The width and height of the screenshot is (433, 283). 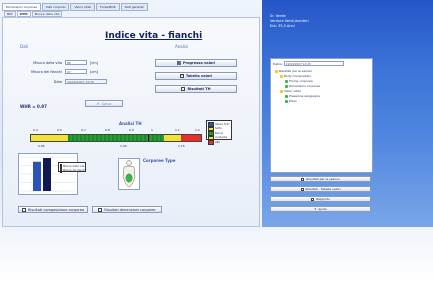 I want to click on tree-item: Polso, so click(x=291, y=101).